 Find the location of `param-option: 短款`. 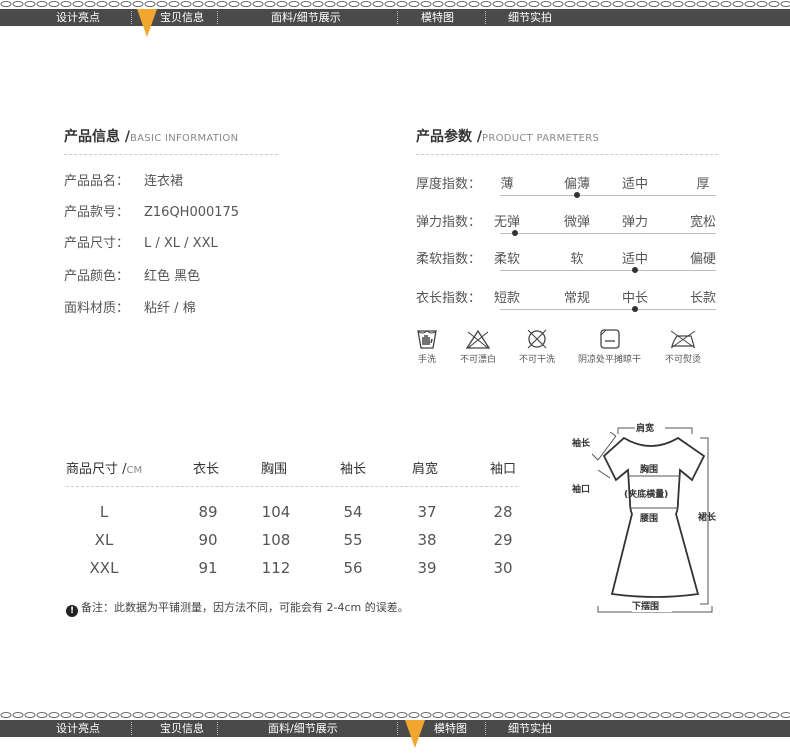

param-option: 短款 is located at coordinates (506, 298).